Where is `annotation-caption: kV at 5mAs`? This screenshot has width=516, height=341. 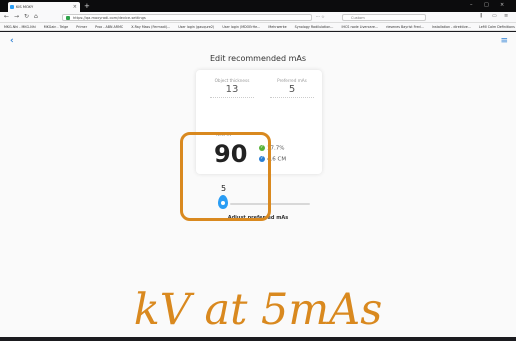
annotation-caption: kV at 5mAs is located at coordinates (258, 310).